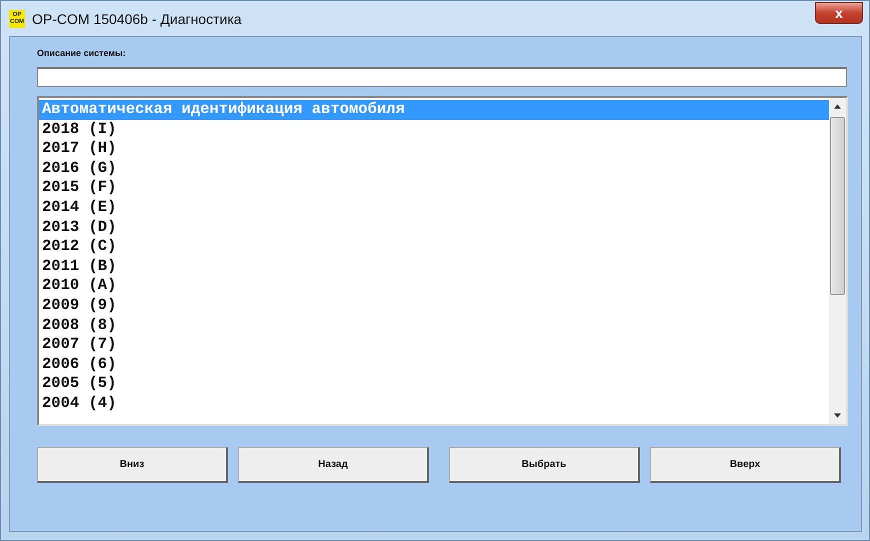 The height and width of the screenshot is (541, 870). What do you see at coordinates (839, 13) in the screenshot?
I see `close-button: x` at bounding box center [839, 13].